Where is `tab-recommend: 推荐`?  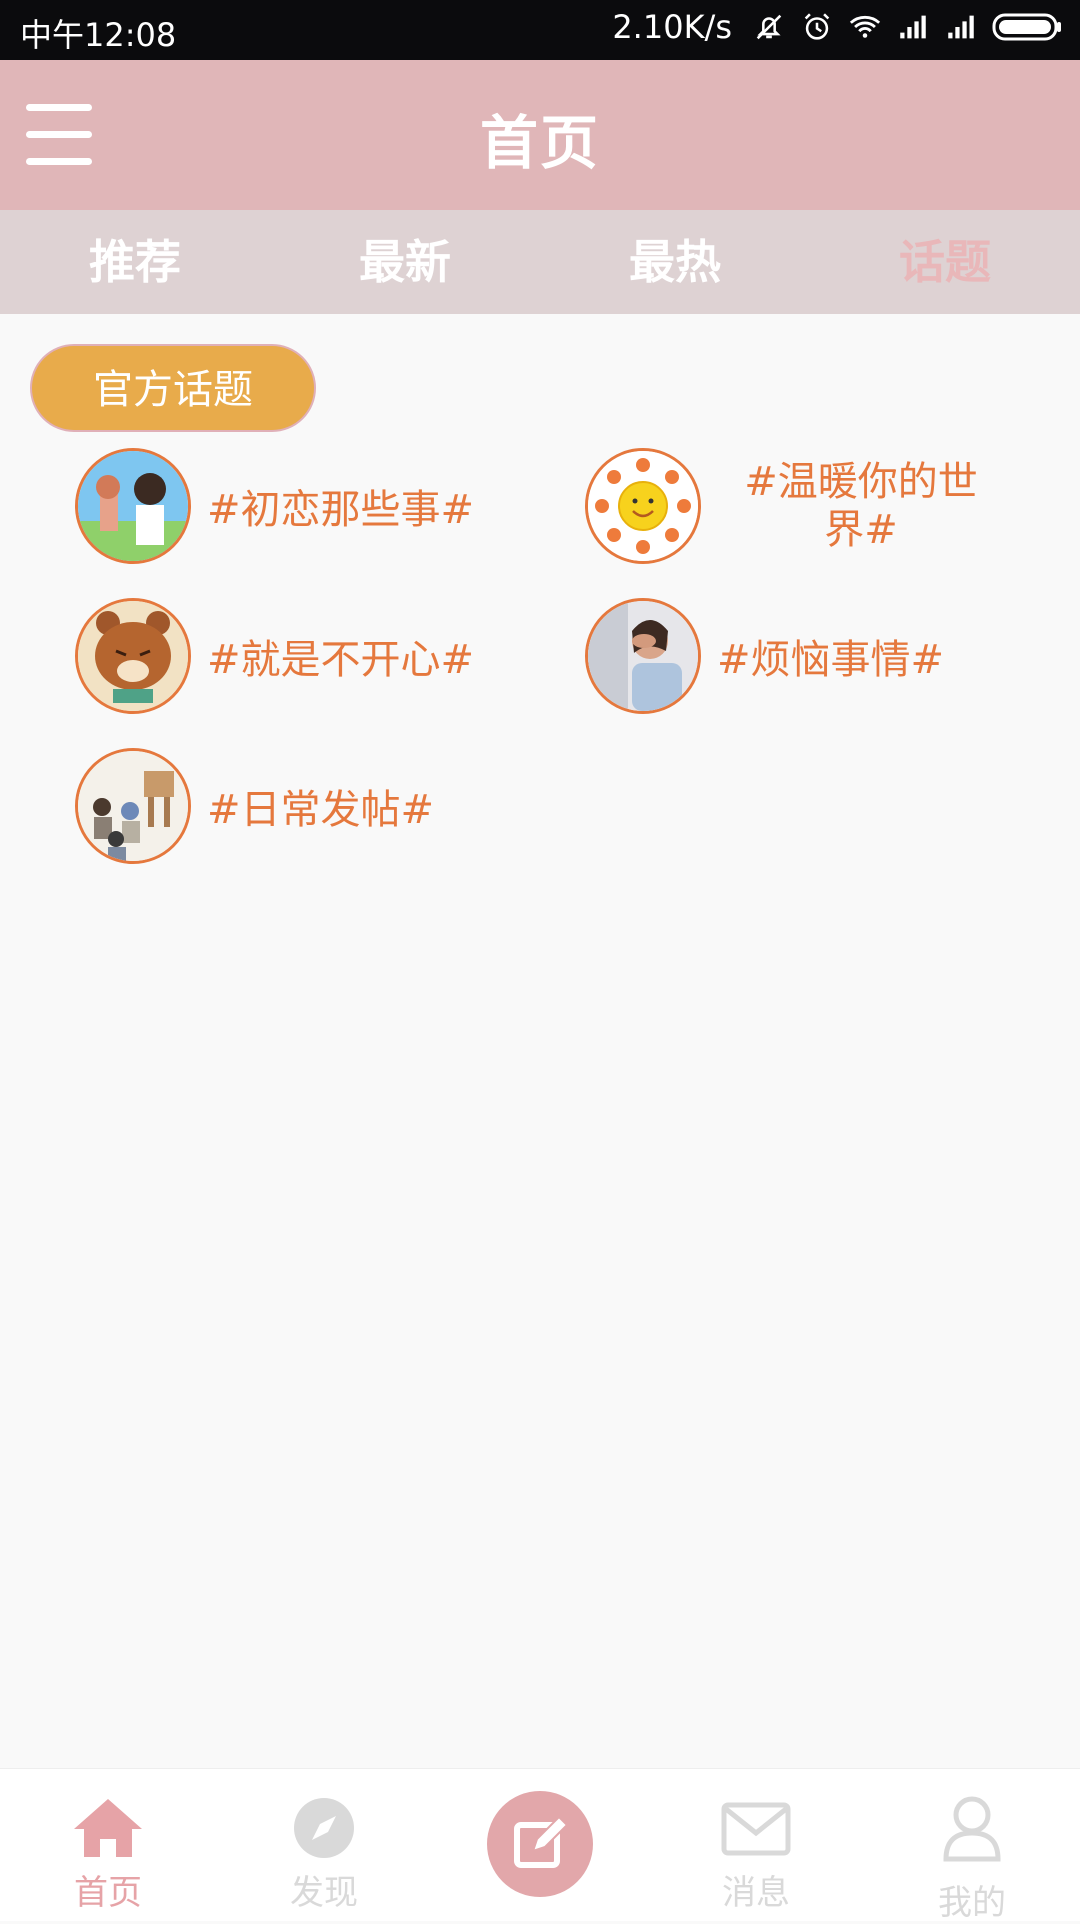
tab-recommend: 推荐 is located at coordinates (135, 262).